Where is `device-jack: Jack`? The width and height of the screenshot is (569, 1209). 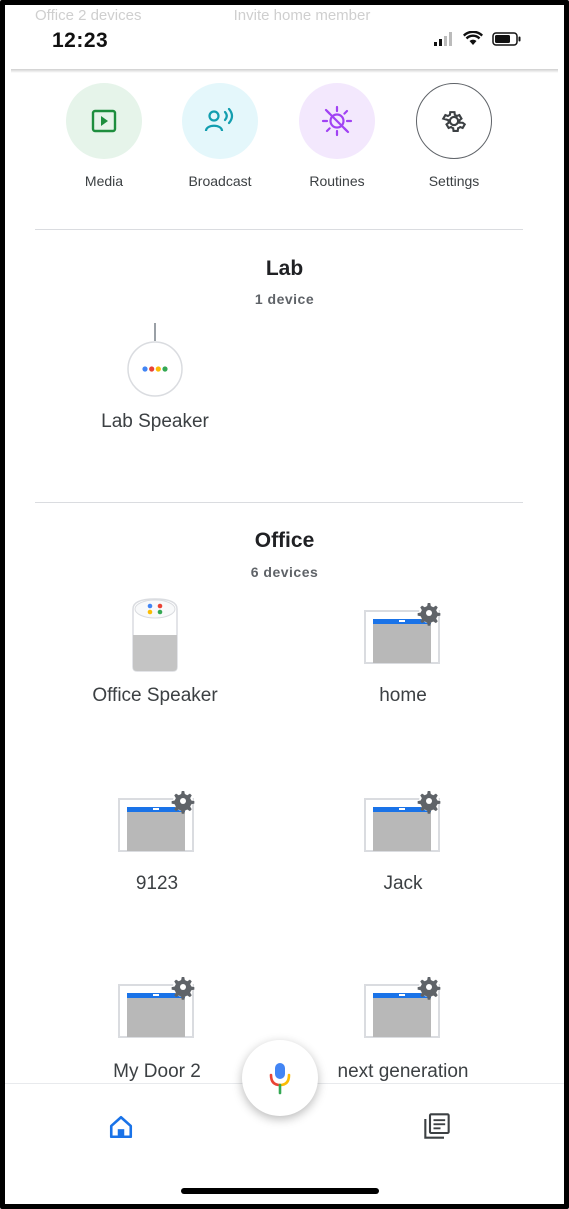
device-jack: Jack is located at coordinates (403, 841).